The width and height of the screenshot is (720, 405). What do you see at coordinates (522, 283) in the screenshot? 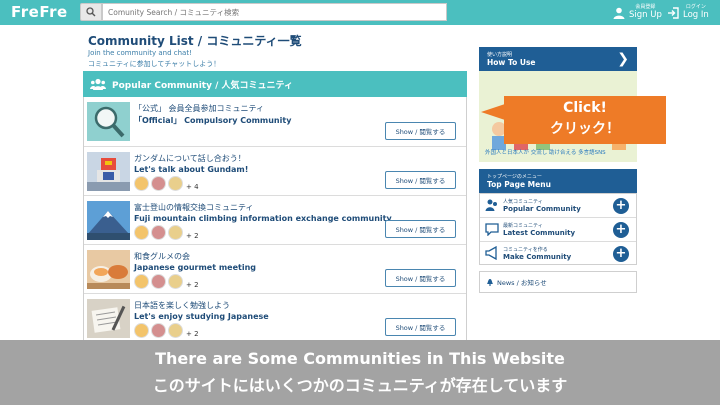
I see `news-label: News / お知らせ` at bounding box center [522, 283].